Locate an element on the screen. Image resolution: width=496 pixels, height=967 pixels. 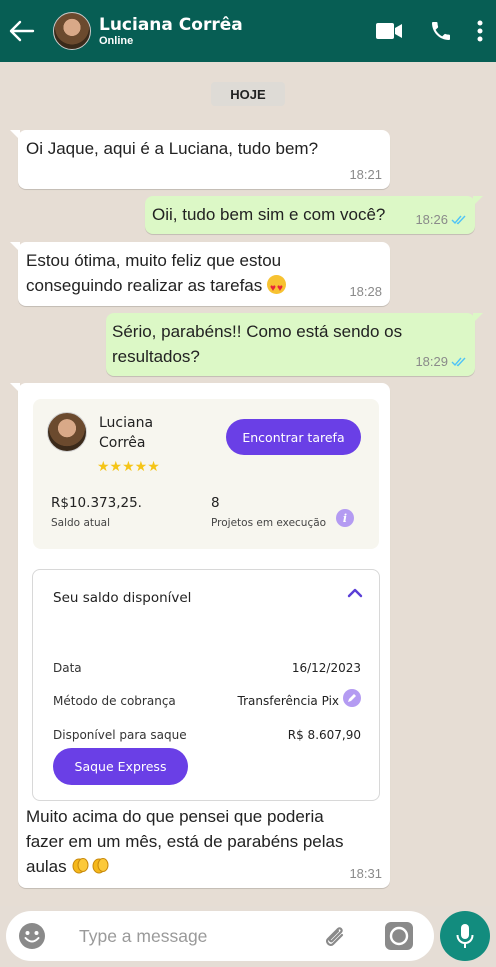
balance-card-title: Seu saldo disponível is located at coordinates (122, 598).